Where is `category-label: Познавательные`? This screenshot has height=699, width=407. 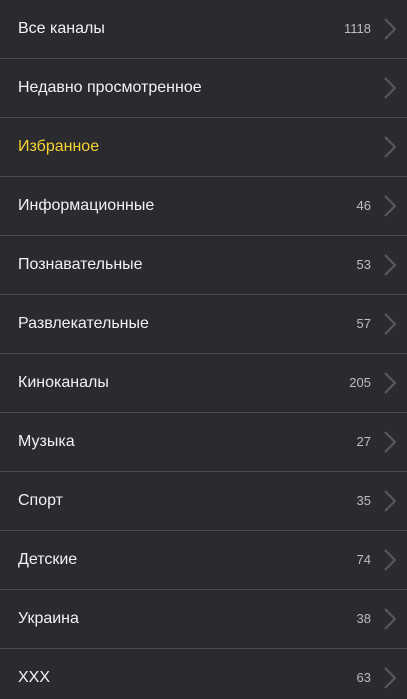
category-label: Познавательные is located at coordinates (80, 264).